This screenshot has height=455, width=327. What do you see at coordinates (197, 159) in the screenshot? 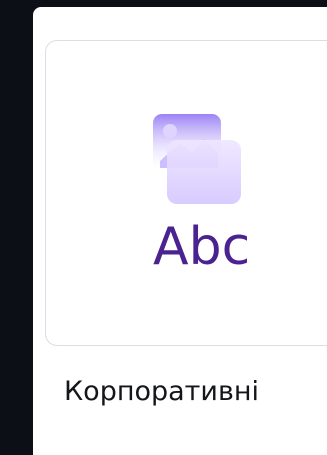
I see `image-icon` at bounding box center [197, 159].